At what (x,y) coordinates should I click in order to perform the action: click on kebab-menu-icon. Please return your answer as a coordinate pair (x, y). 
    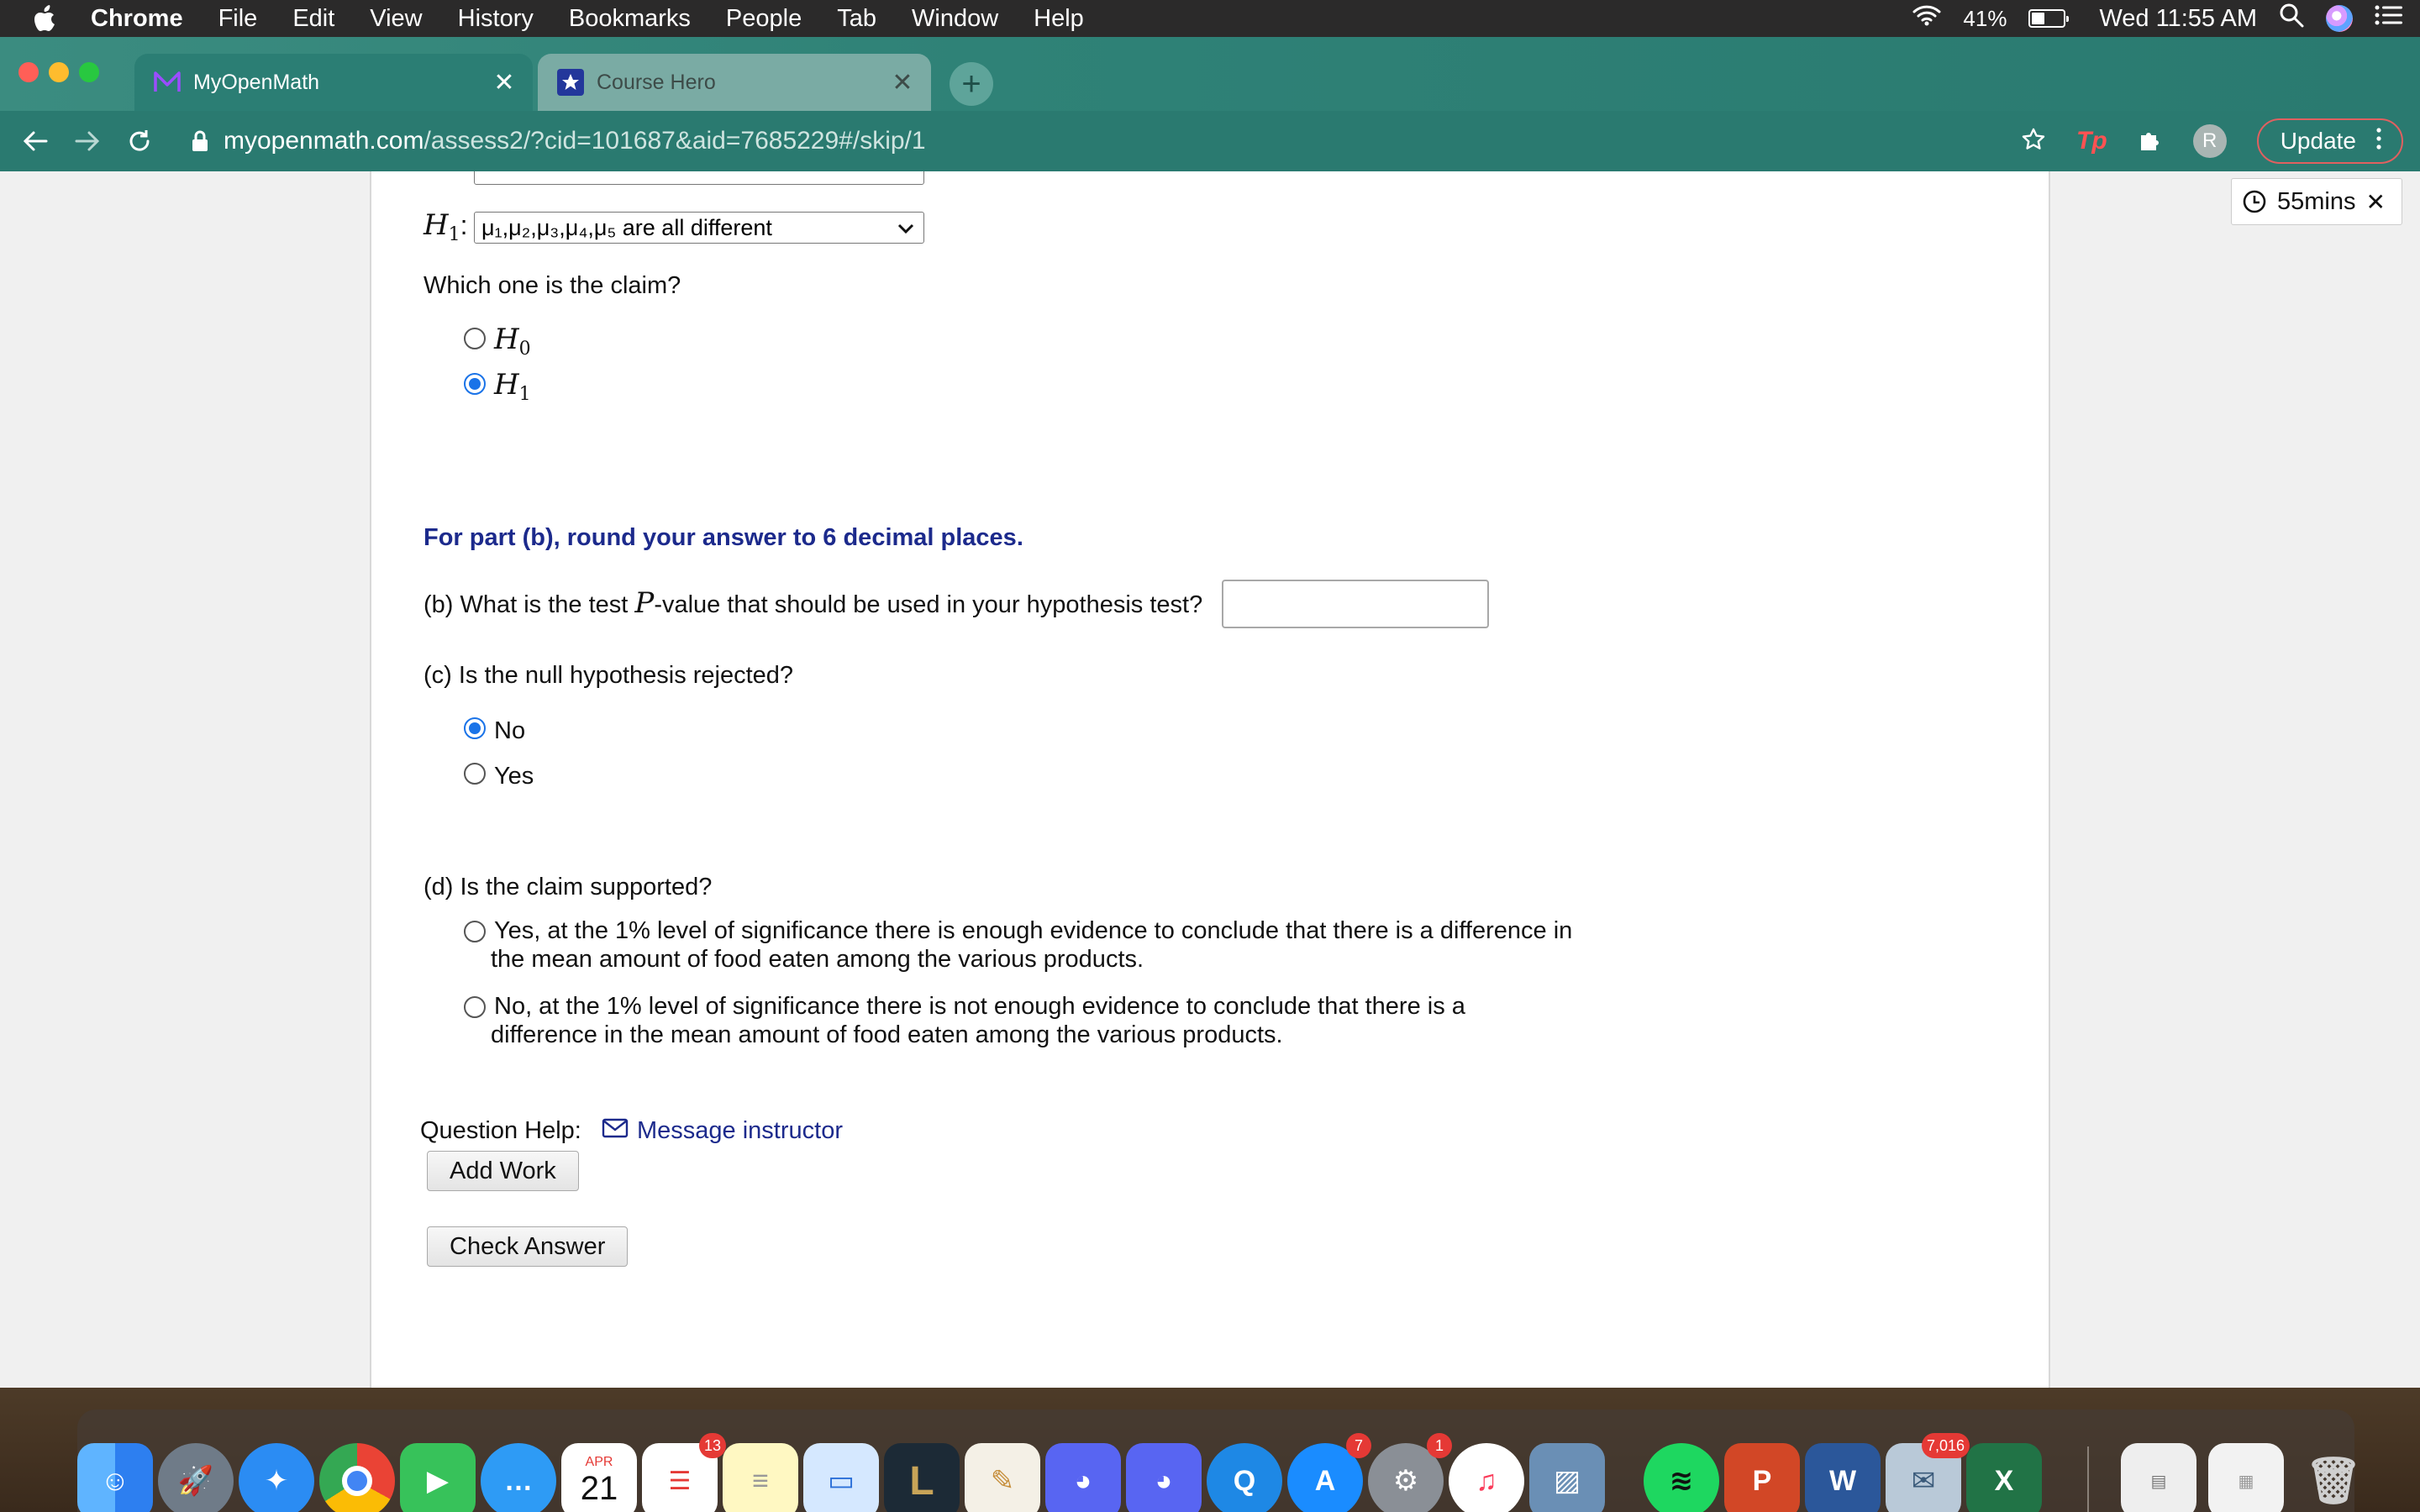
    Looking at the image, I should click on (2378, 141).